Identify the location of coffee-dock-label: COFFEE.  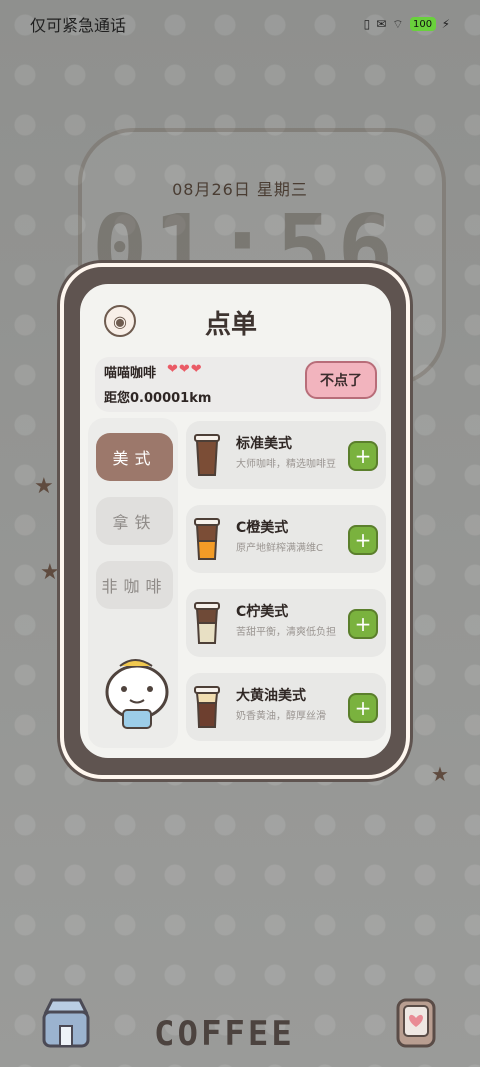
(224, 1034).